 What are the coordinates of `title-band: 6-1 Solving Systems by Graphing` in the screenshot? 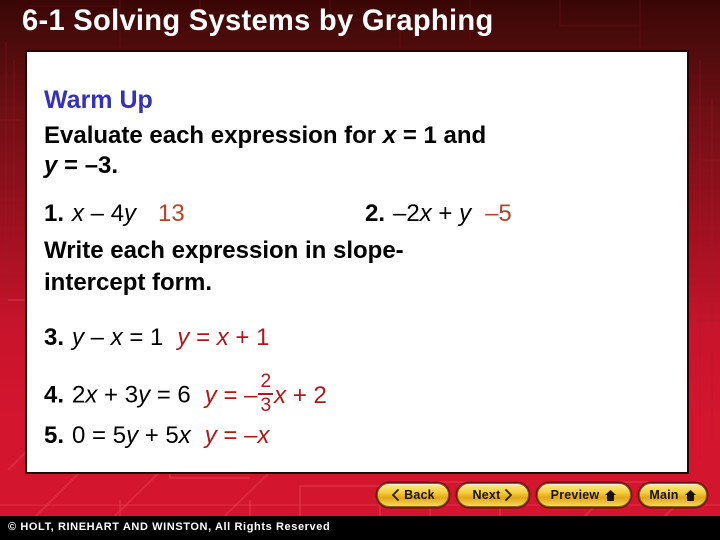 It's located at (360, 24).